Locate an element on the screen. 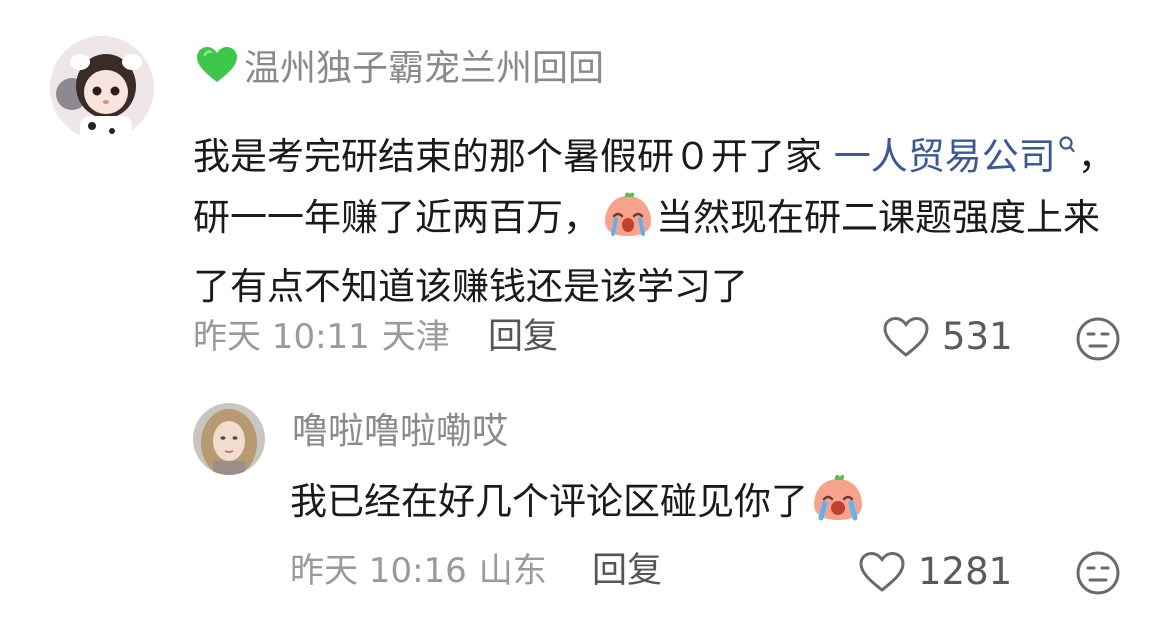 The width and height of the screenshot is (1169, 619). comment-location: 天津 is located at coordinates (415, 337).